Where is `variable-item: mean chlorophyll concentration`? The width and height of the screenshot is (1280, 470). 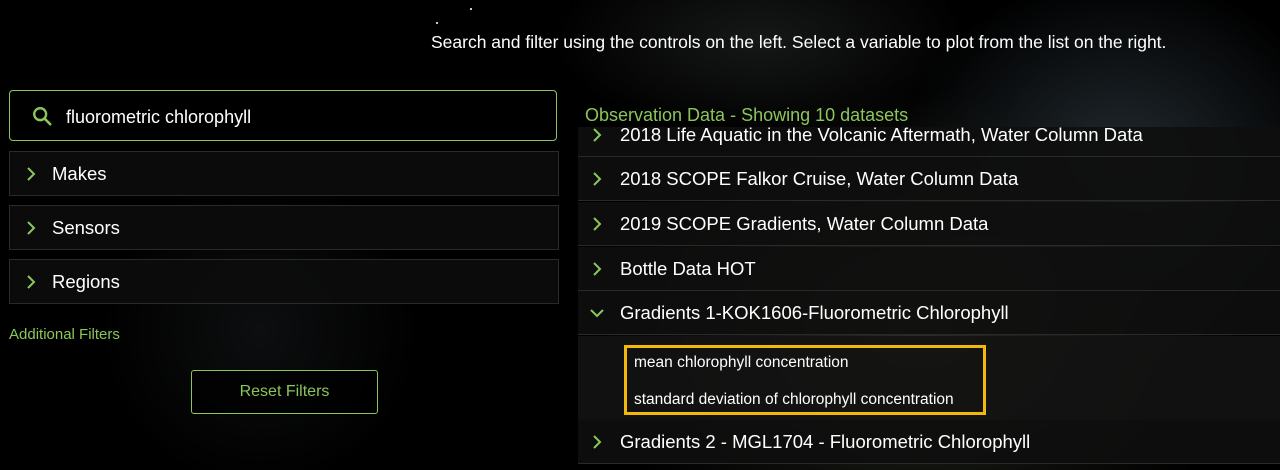 variable-item: mean chlorophyll concentration is located at coordinates (741, 363).